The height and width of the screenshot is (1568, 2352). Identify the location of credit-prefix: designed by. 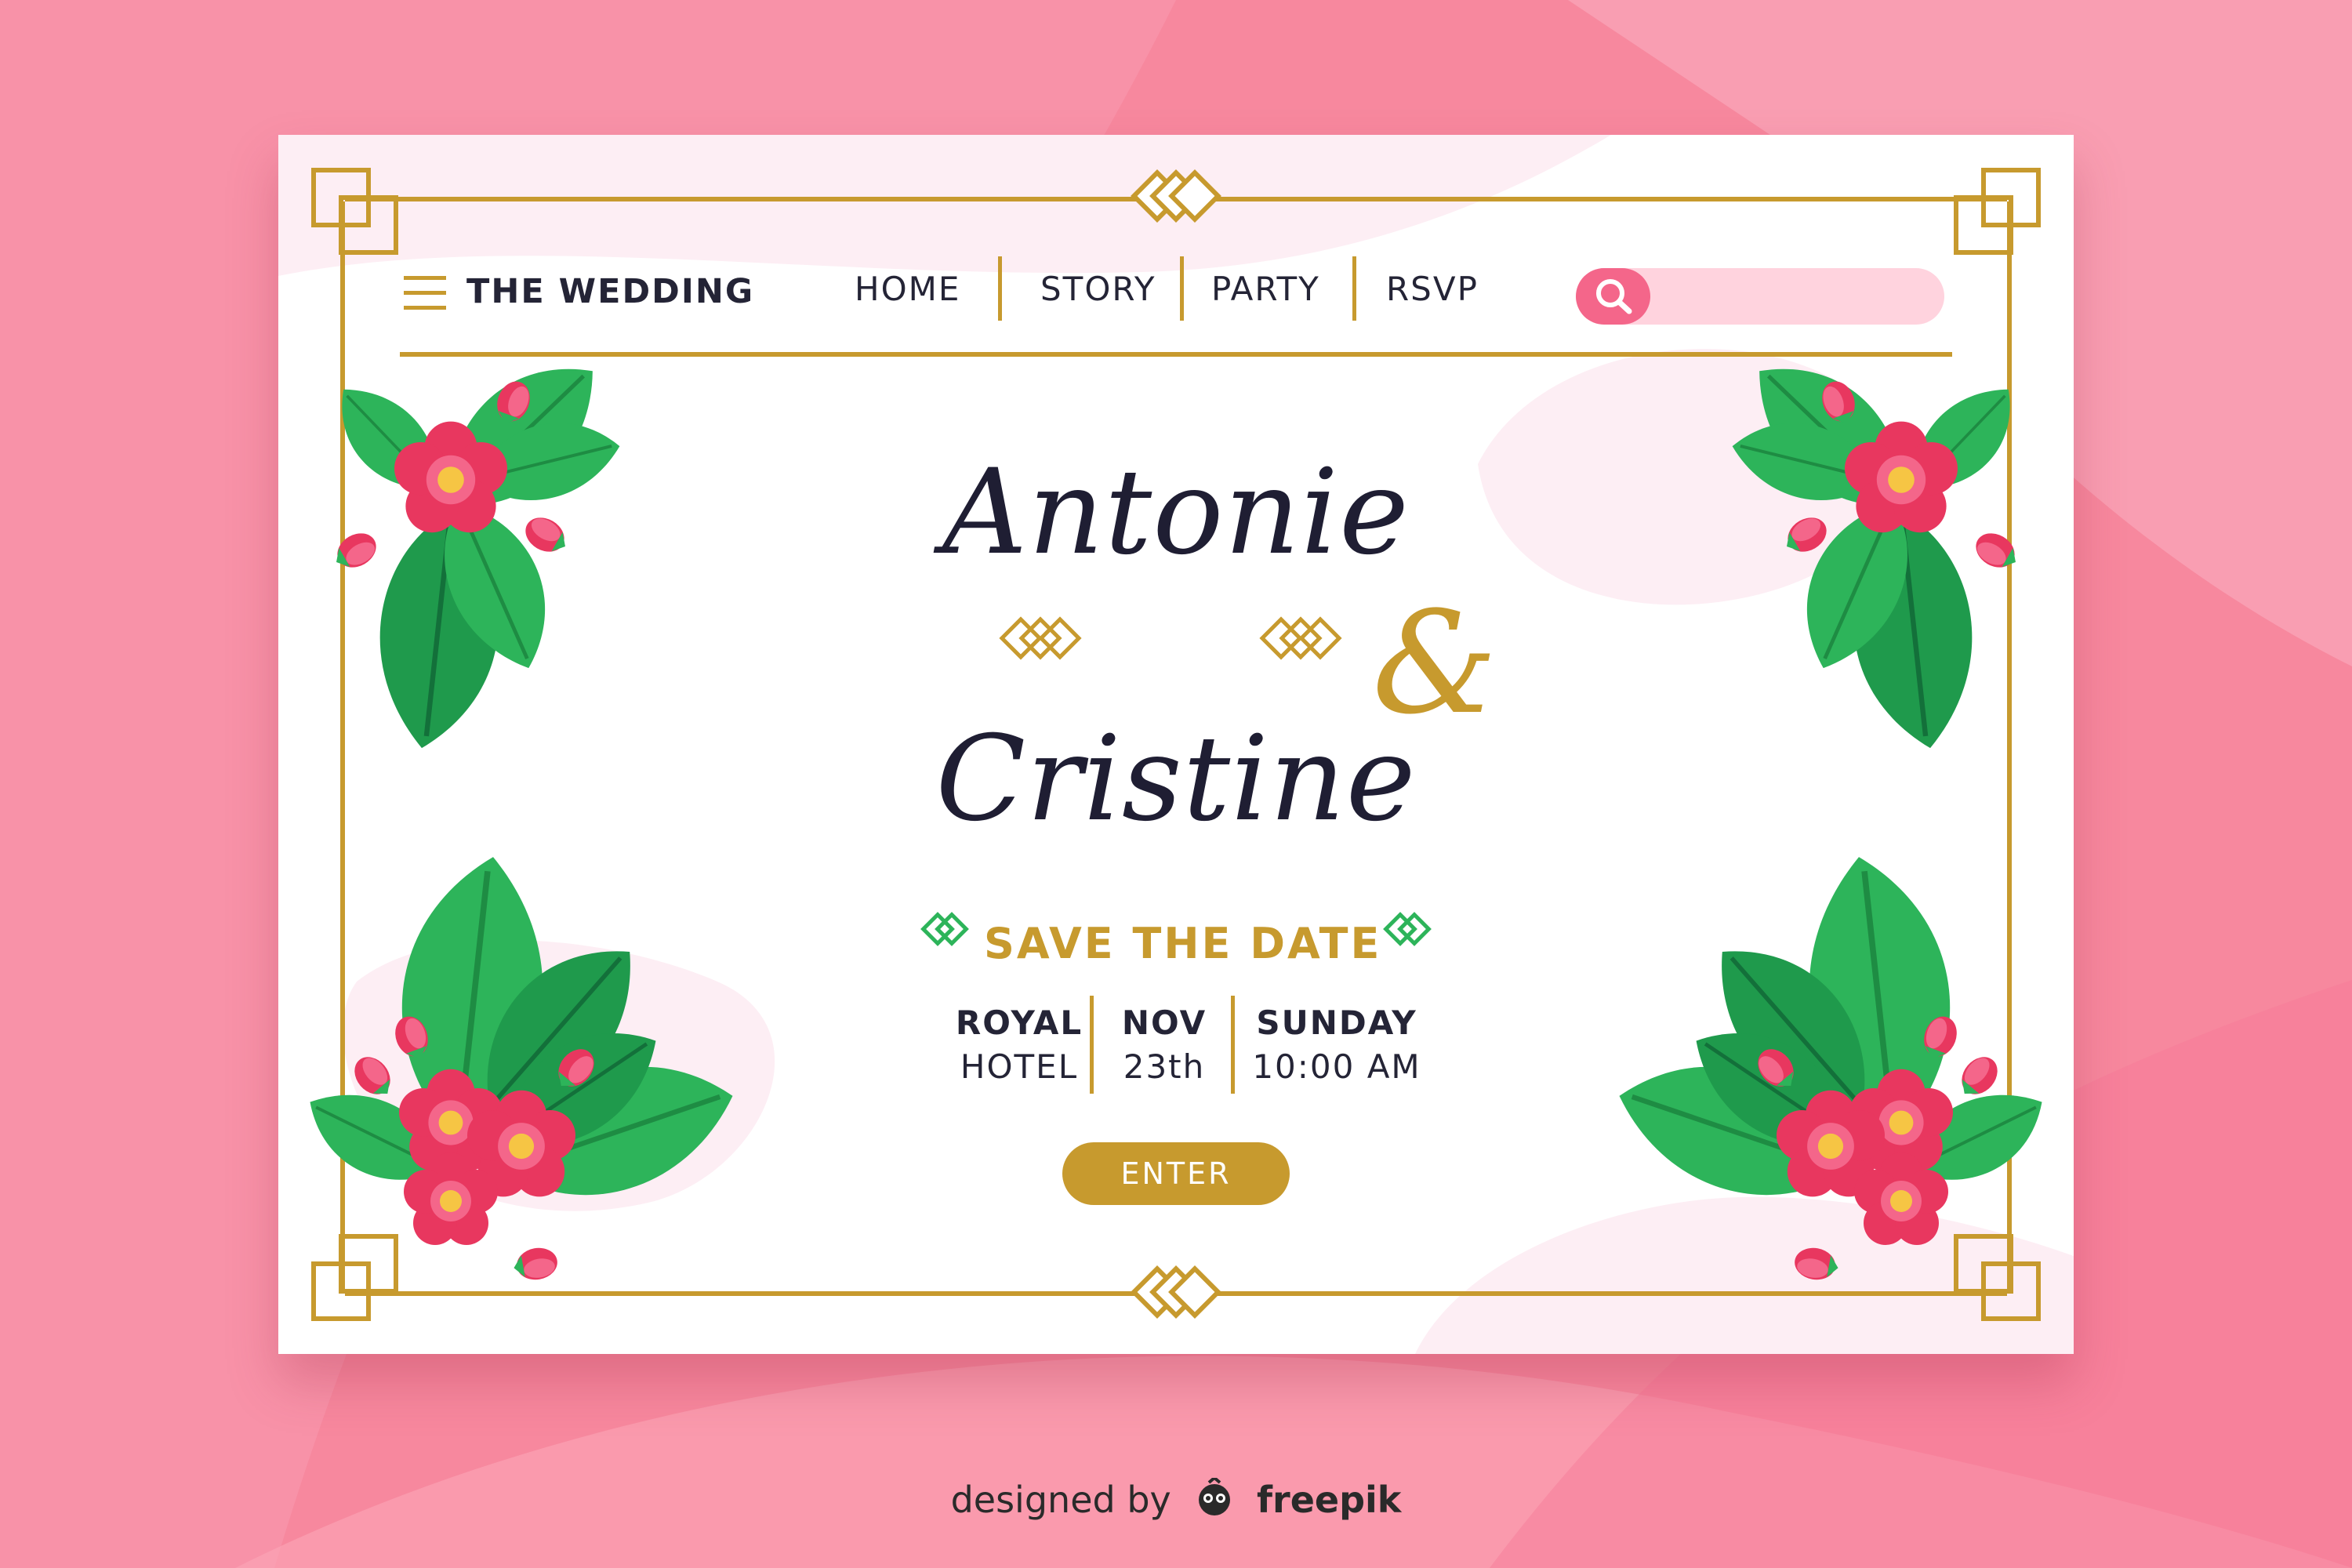
(1060, 1500).